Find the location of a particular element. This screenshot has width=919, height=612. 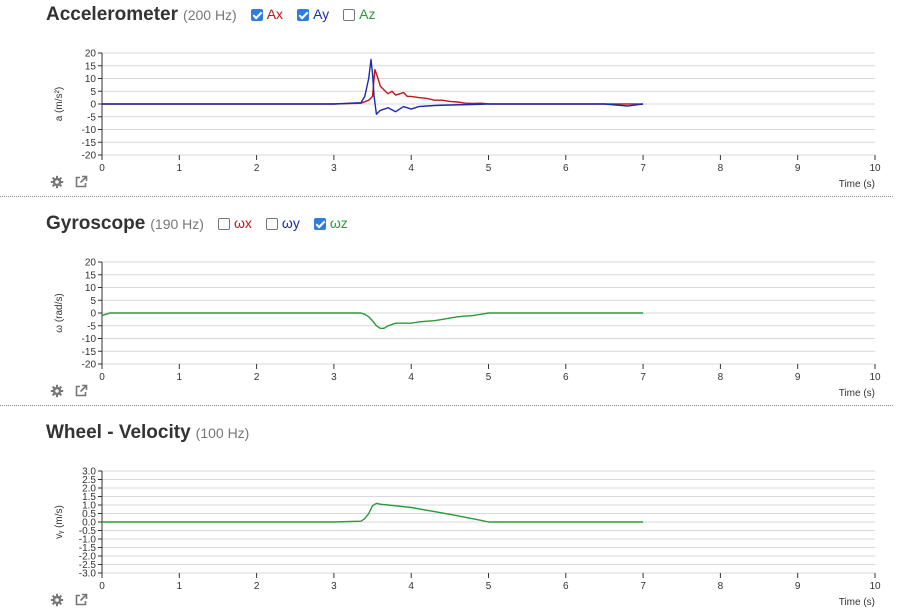

toggle-az: Az is located at coordinates (359, 14).